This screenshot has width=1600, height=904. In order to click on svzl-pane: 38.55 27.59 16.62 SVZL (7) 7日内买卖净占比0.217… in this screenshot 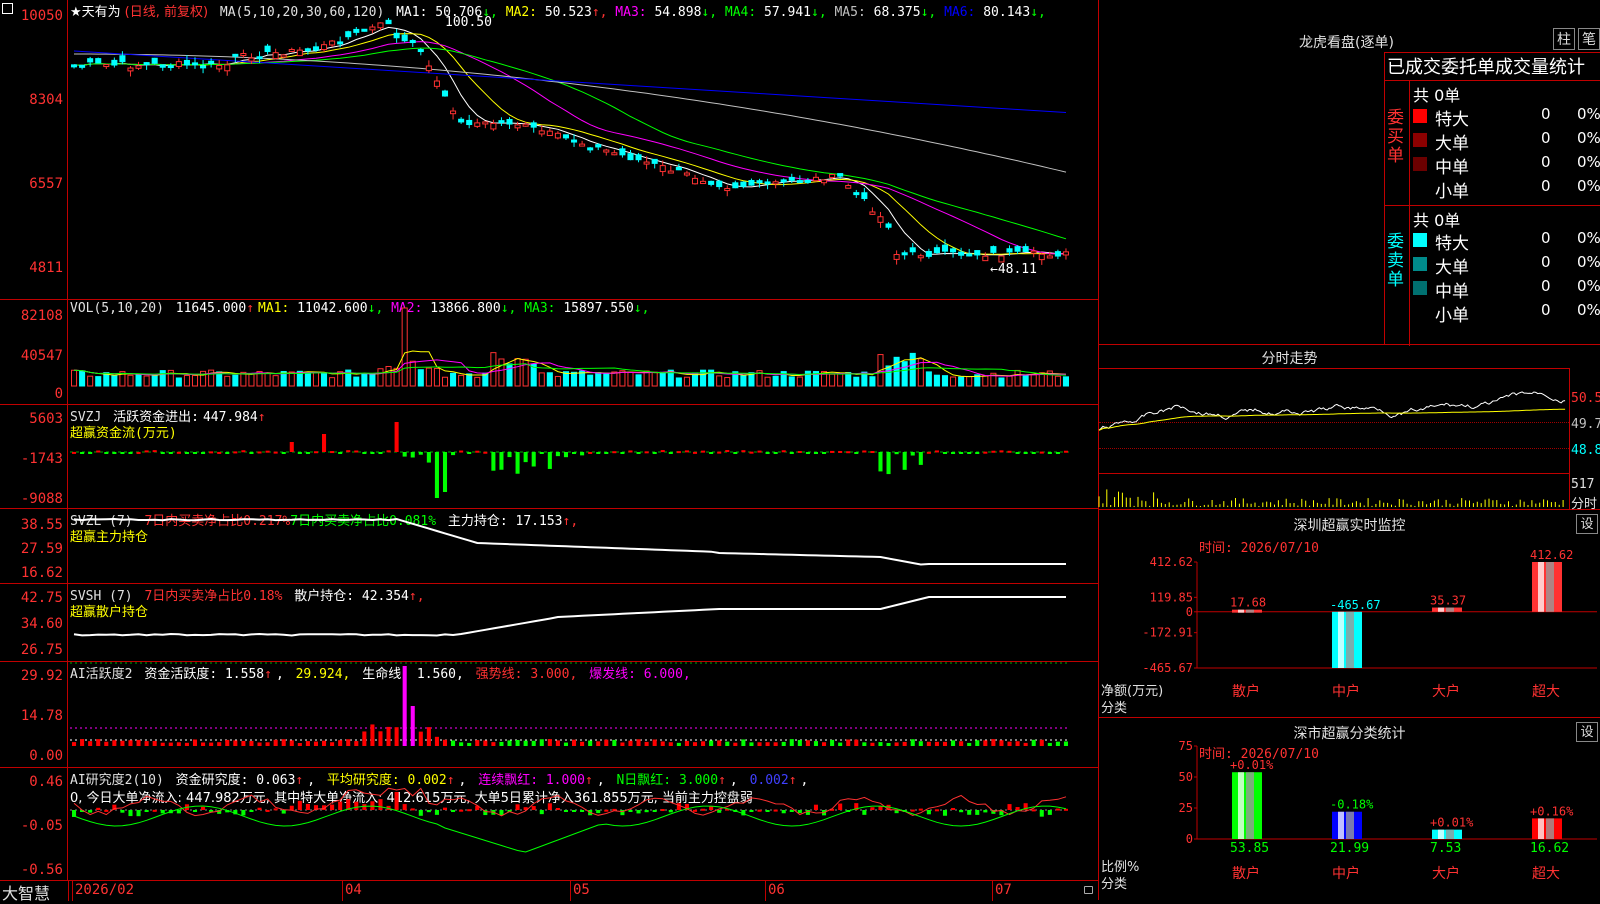, I will do `click(549, 546)`.